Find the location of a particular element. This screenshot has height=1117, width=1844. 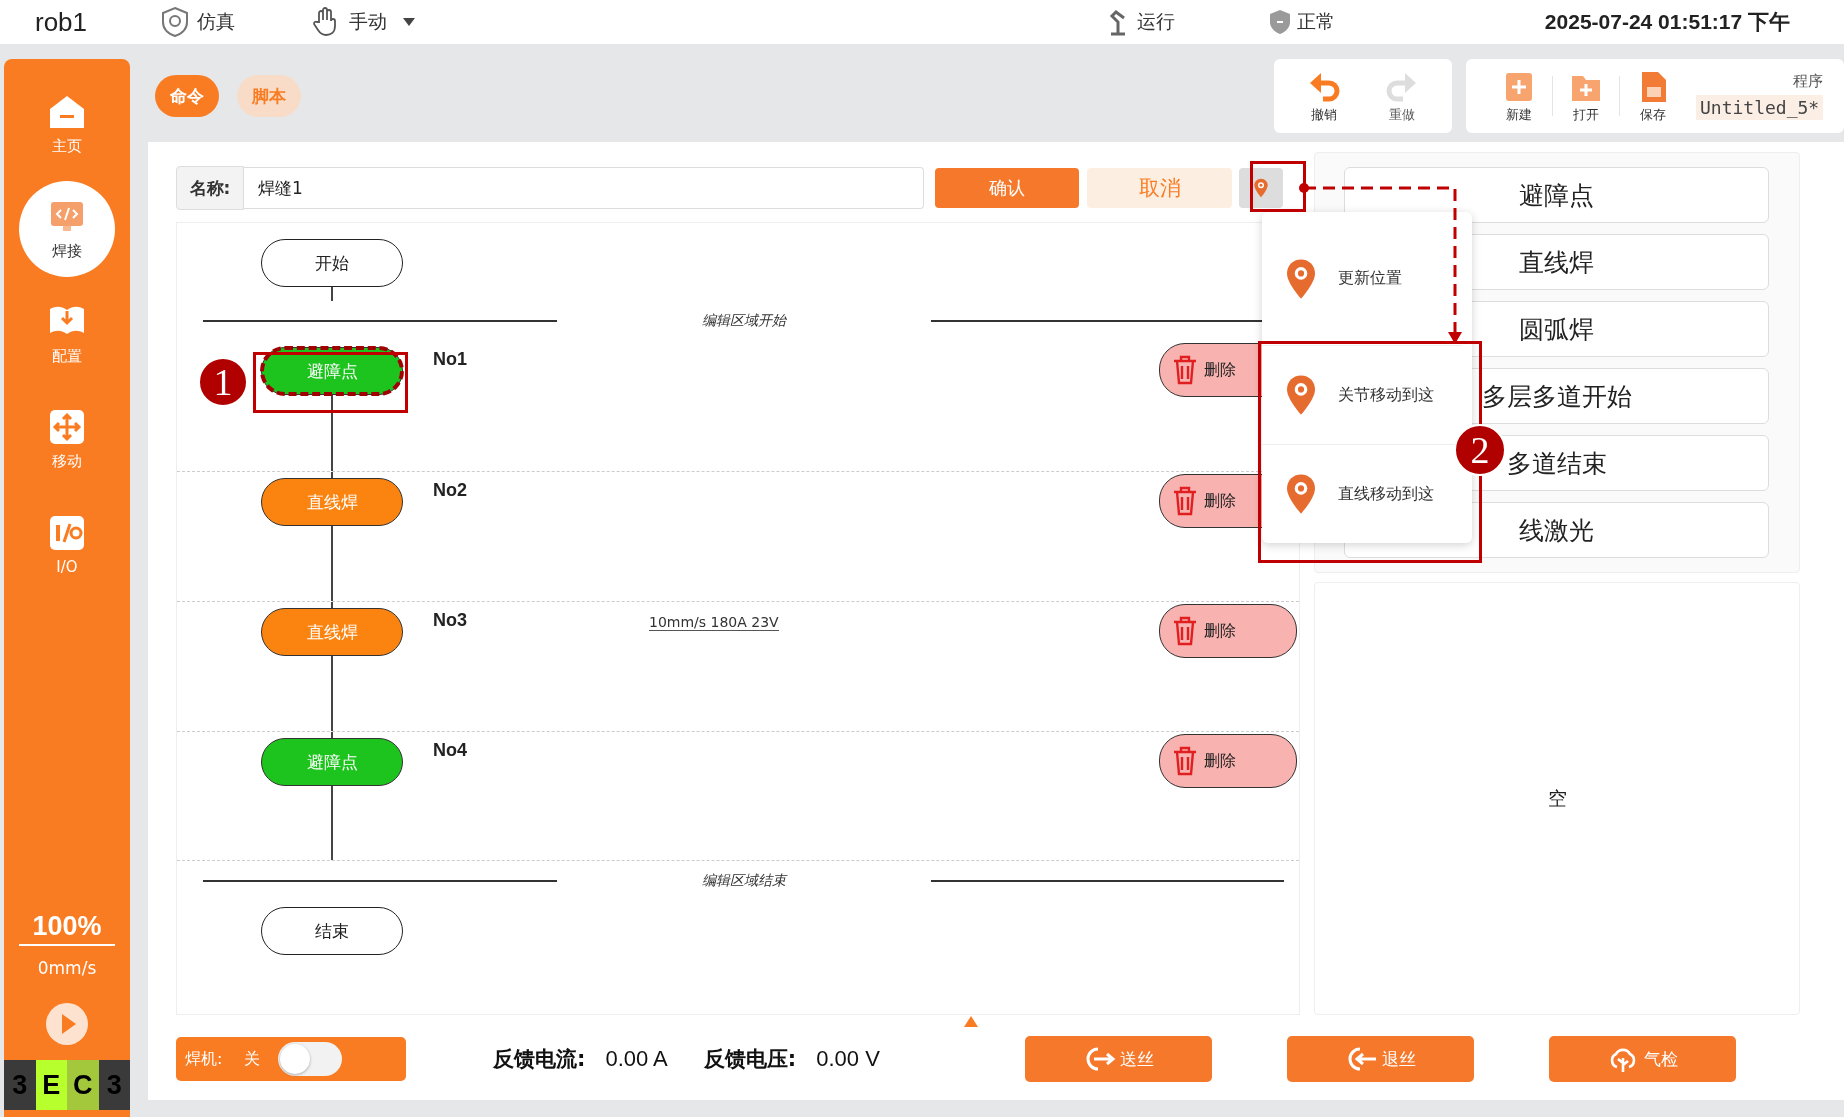

step-marker: 1 is located at coordinates (223, 382).